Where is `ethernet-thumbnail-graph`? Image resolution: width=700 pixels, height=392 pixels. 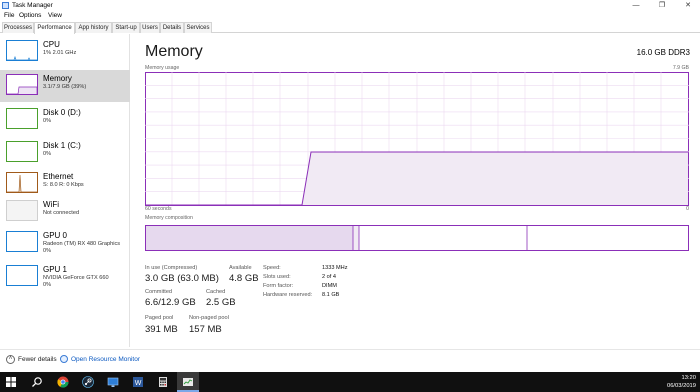
ethernet-thumbnail-graph is located at coordinates (22, 182).